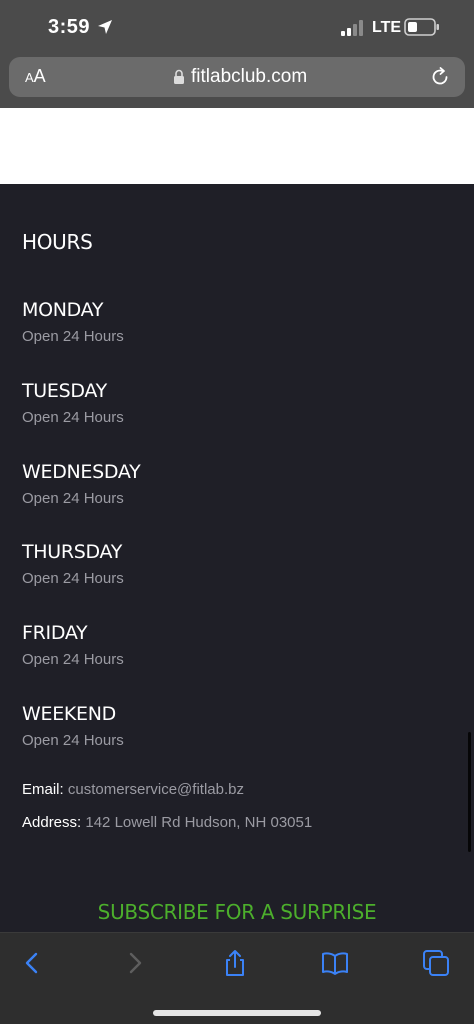 The image size is (474, 1024). What do you see at coordinates (73, 726) in the screenshot?
I see `day-weekend: WEEKEND Open 24 Hours` at bounding box center [73, 726].